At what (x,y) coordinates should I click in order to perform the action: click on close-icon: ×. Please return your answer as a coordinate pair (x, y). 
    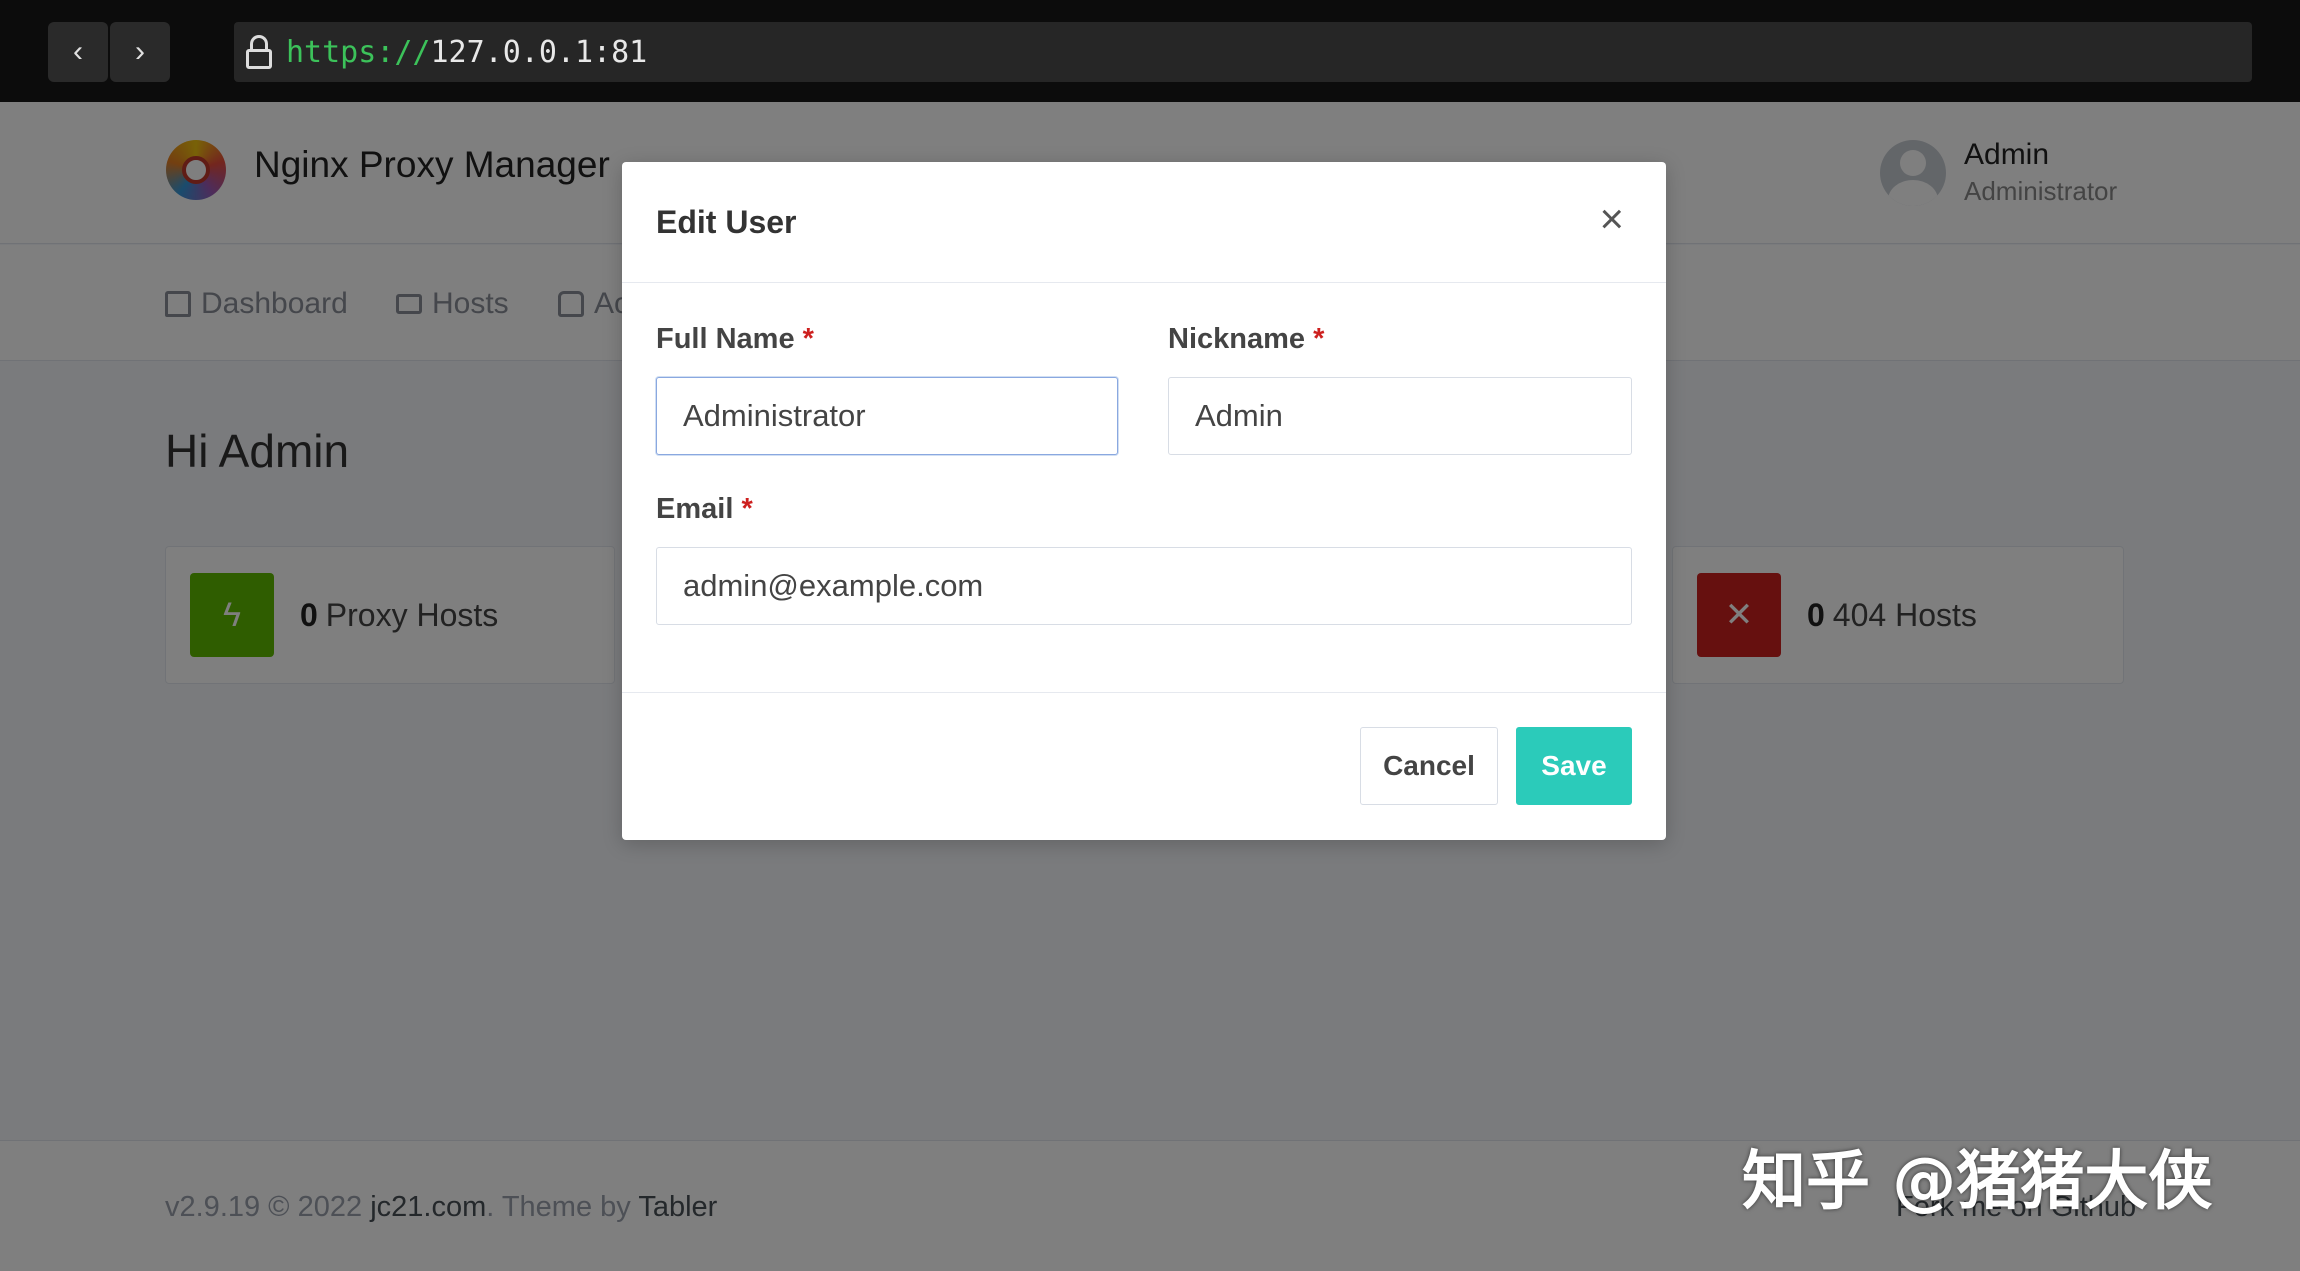
    Looking at the image, I should click on (1611, 219).